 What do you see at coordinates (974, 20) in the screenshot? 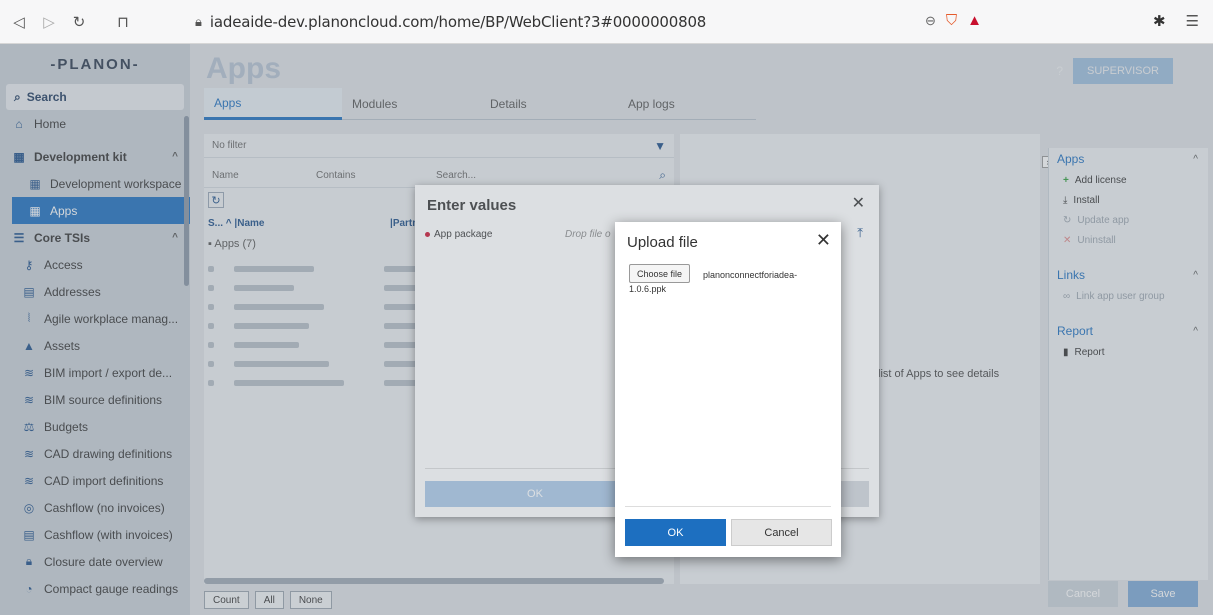
I see `brave-rewards-icon: ▲` at bounding box center [974, 20].